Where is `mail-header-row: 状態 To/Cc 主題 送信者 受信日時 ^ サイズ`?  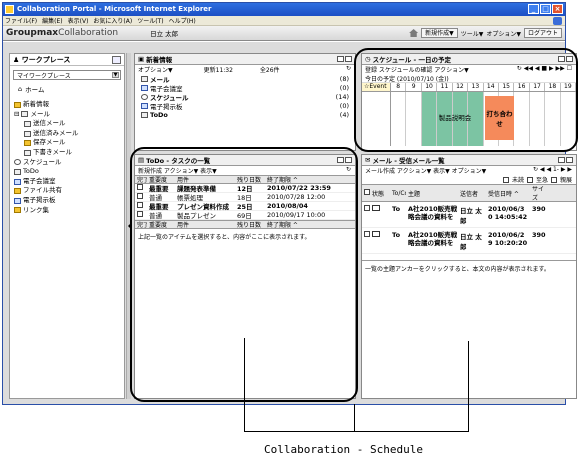
mail-header-row: 状態 To/Cc 主題 送信者 受信日時 ^ サイズ is located at coordinates (469, 193).